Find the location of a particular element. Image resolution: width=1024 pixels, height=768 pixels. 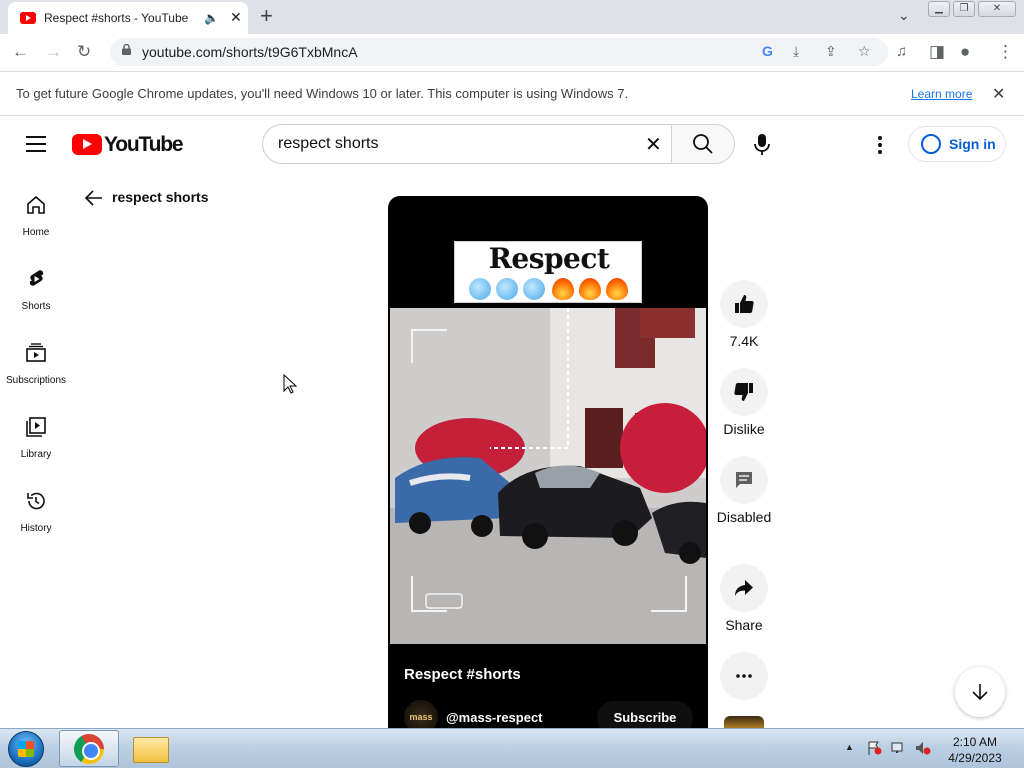

video-frame-image is located at coordinates (548, 476).